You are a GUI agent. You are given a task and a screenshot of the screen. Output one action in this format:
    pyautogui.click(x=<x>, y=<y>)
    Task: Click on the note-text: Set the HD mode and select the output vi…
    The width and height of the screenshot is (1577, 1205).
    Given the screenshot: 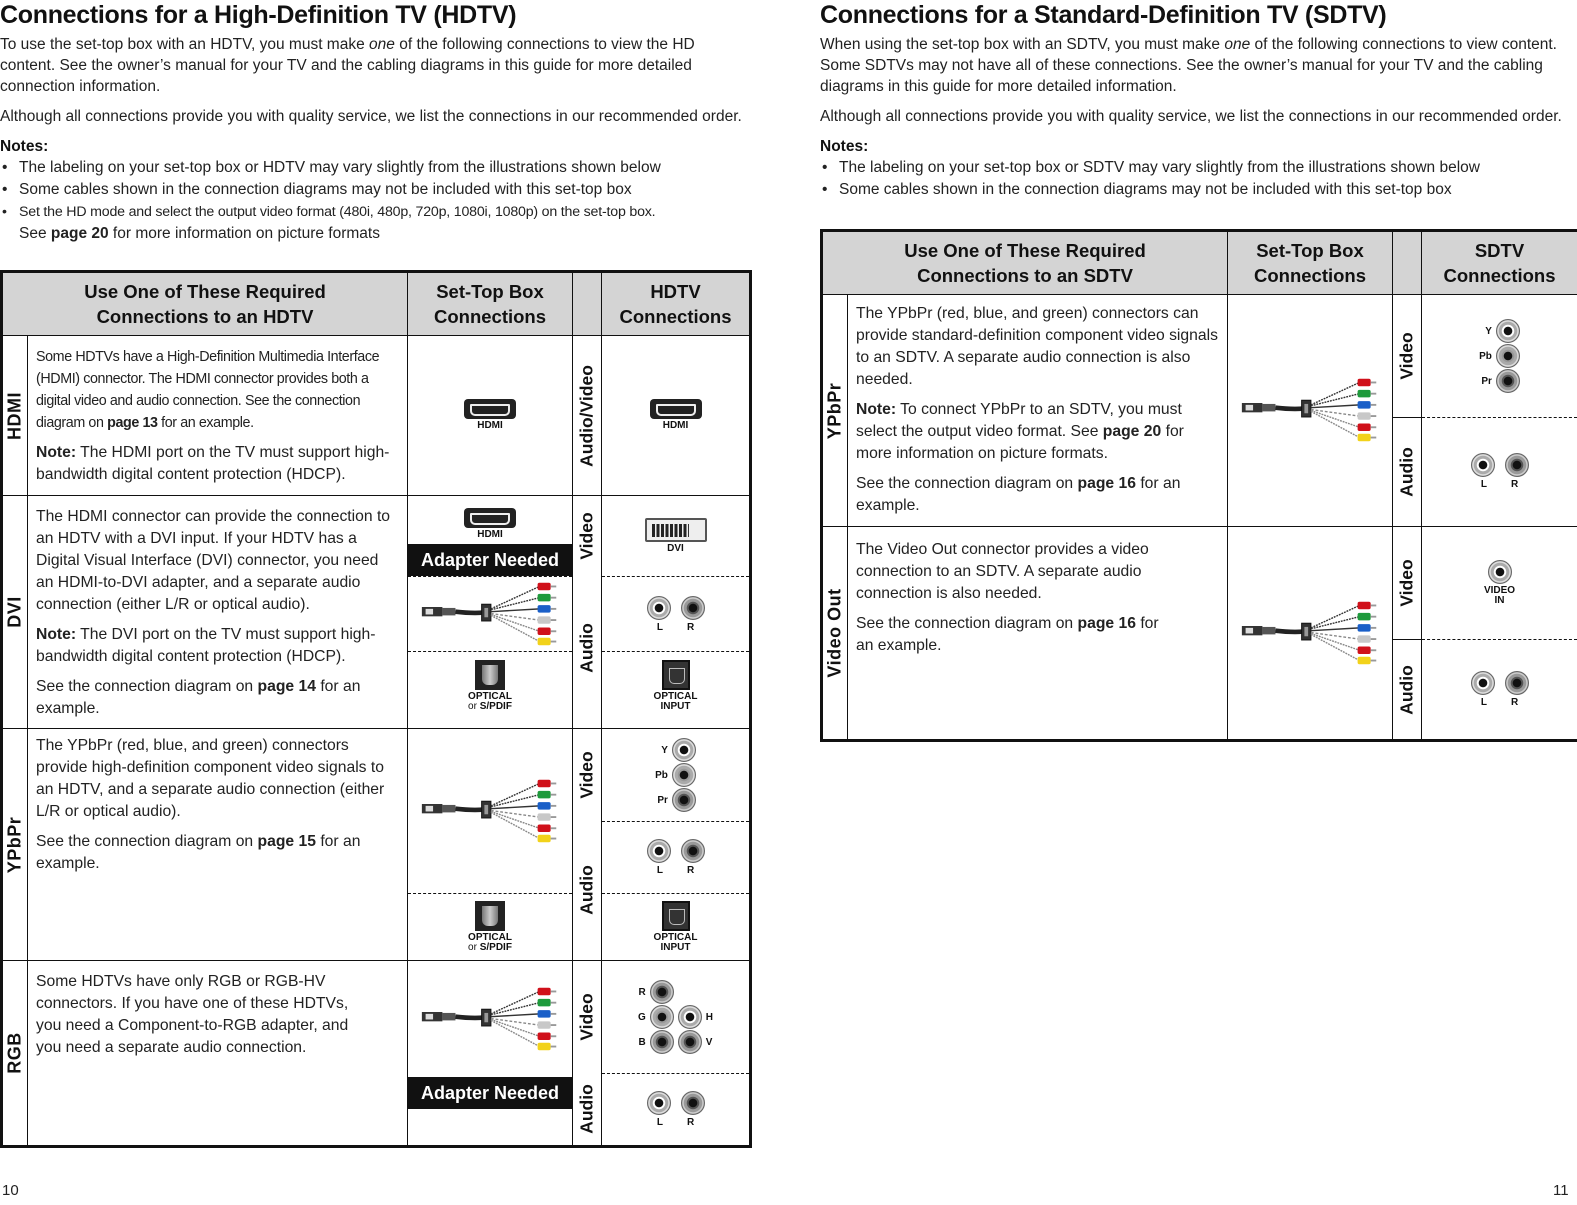 What is the action you would take?
    pyautogui.click(x=337, y=212)
    